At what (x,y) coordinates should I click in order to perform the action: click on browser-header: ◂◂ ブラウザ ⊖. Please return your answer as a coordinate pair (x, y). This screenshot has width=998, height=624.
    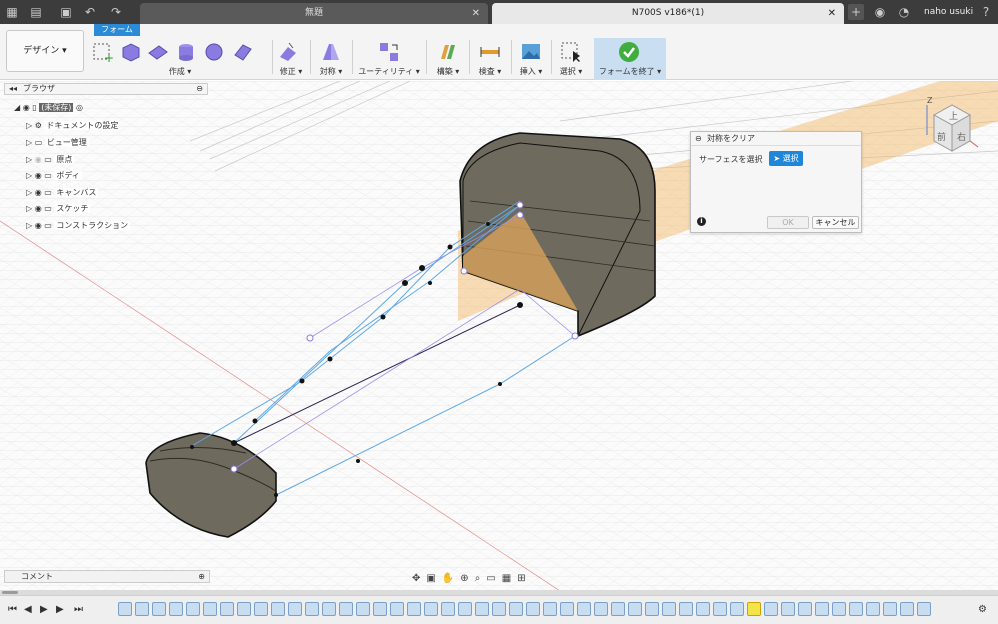
    Looking at the image, I should click on (106, 89).